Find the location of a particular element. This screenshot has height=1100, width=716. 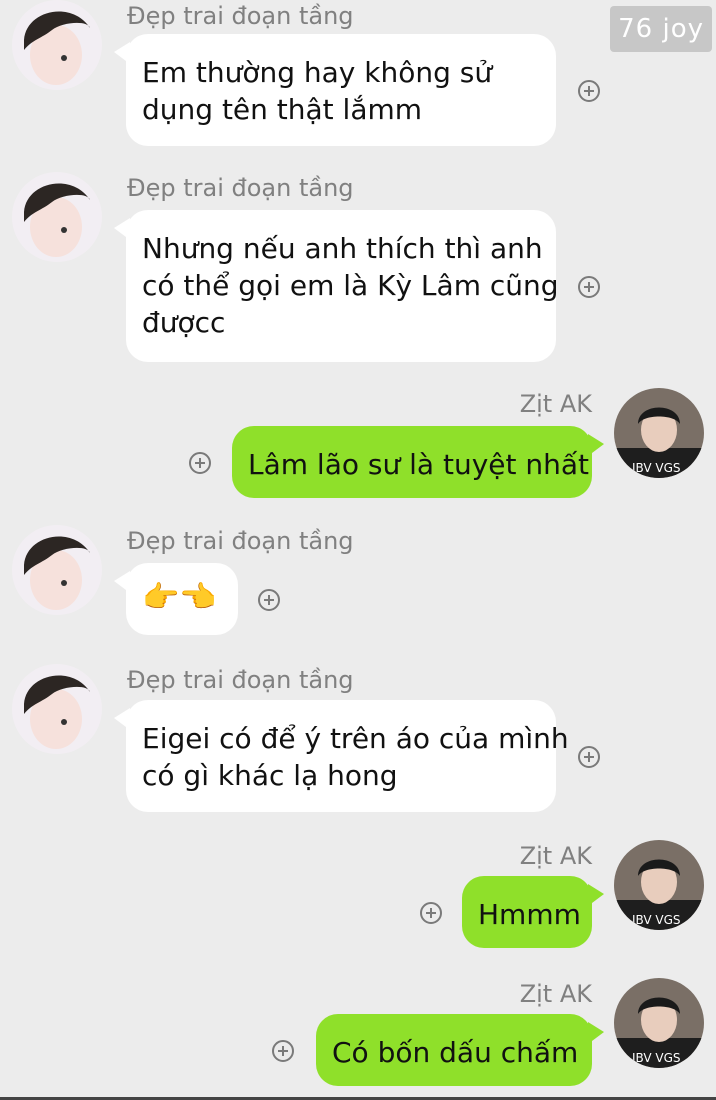

message-row: IBV VGS Zịt AK Lâm lão sư là tuyệt nhất is located at coordinates (358, 443).